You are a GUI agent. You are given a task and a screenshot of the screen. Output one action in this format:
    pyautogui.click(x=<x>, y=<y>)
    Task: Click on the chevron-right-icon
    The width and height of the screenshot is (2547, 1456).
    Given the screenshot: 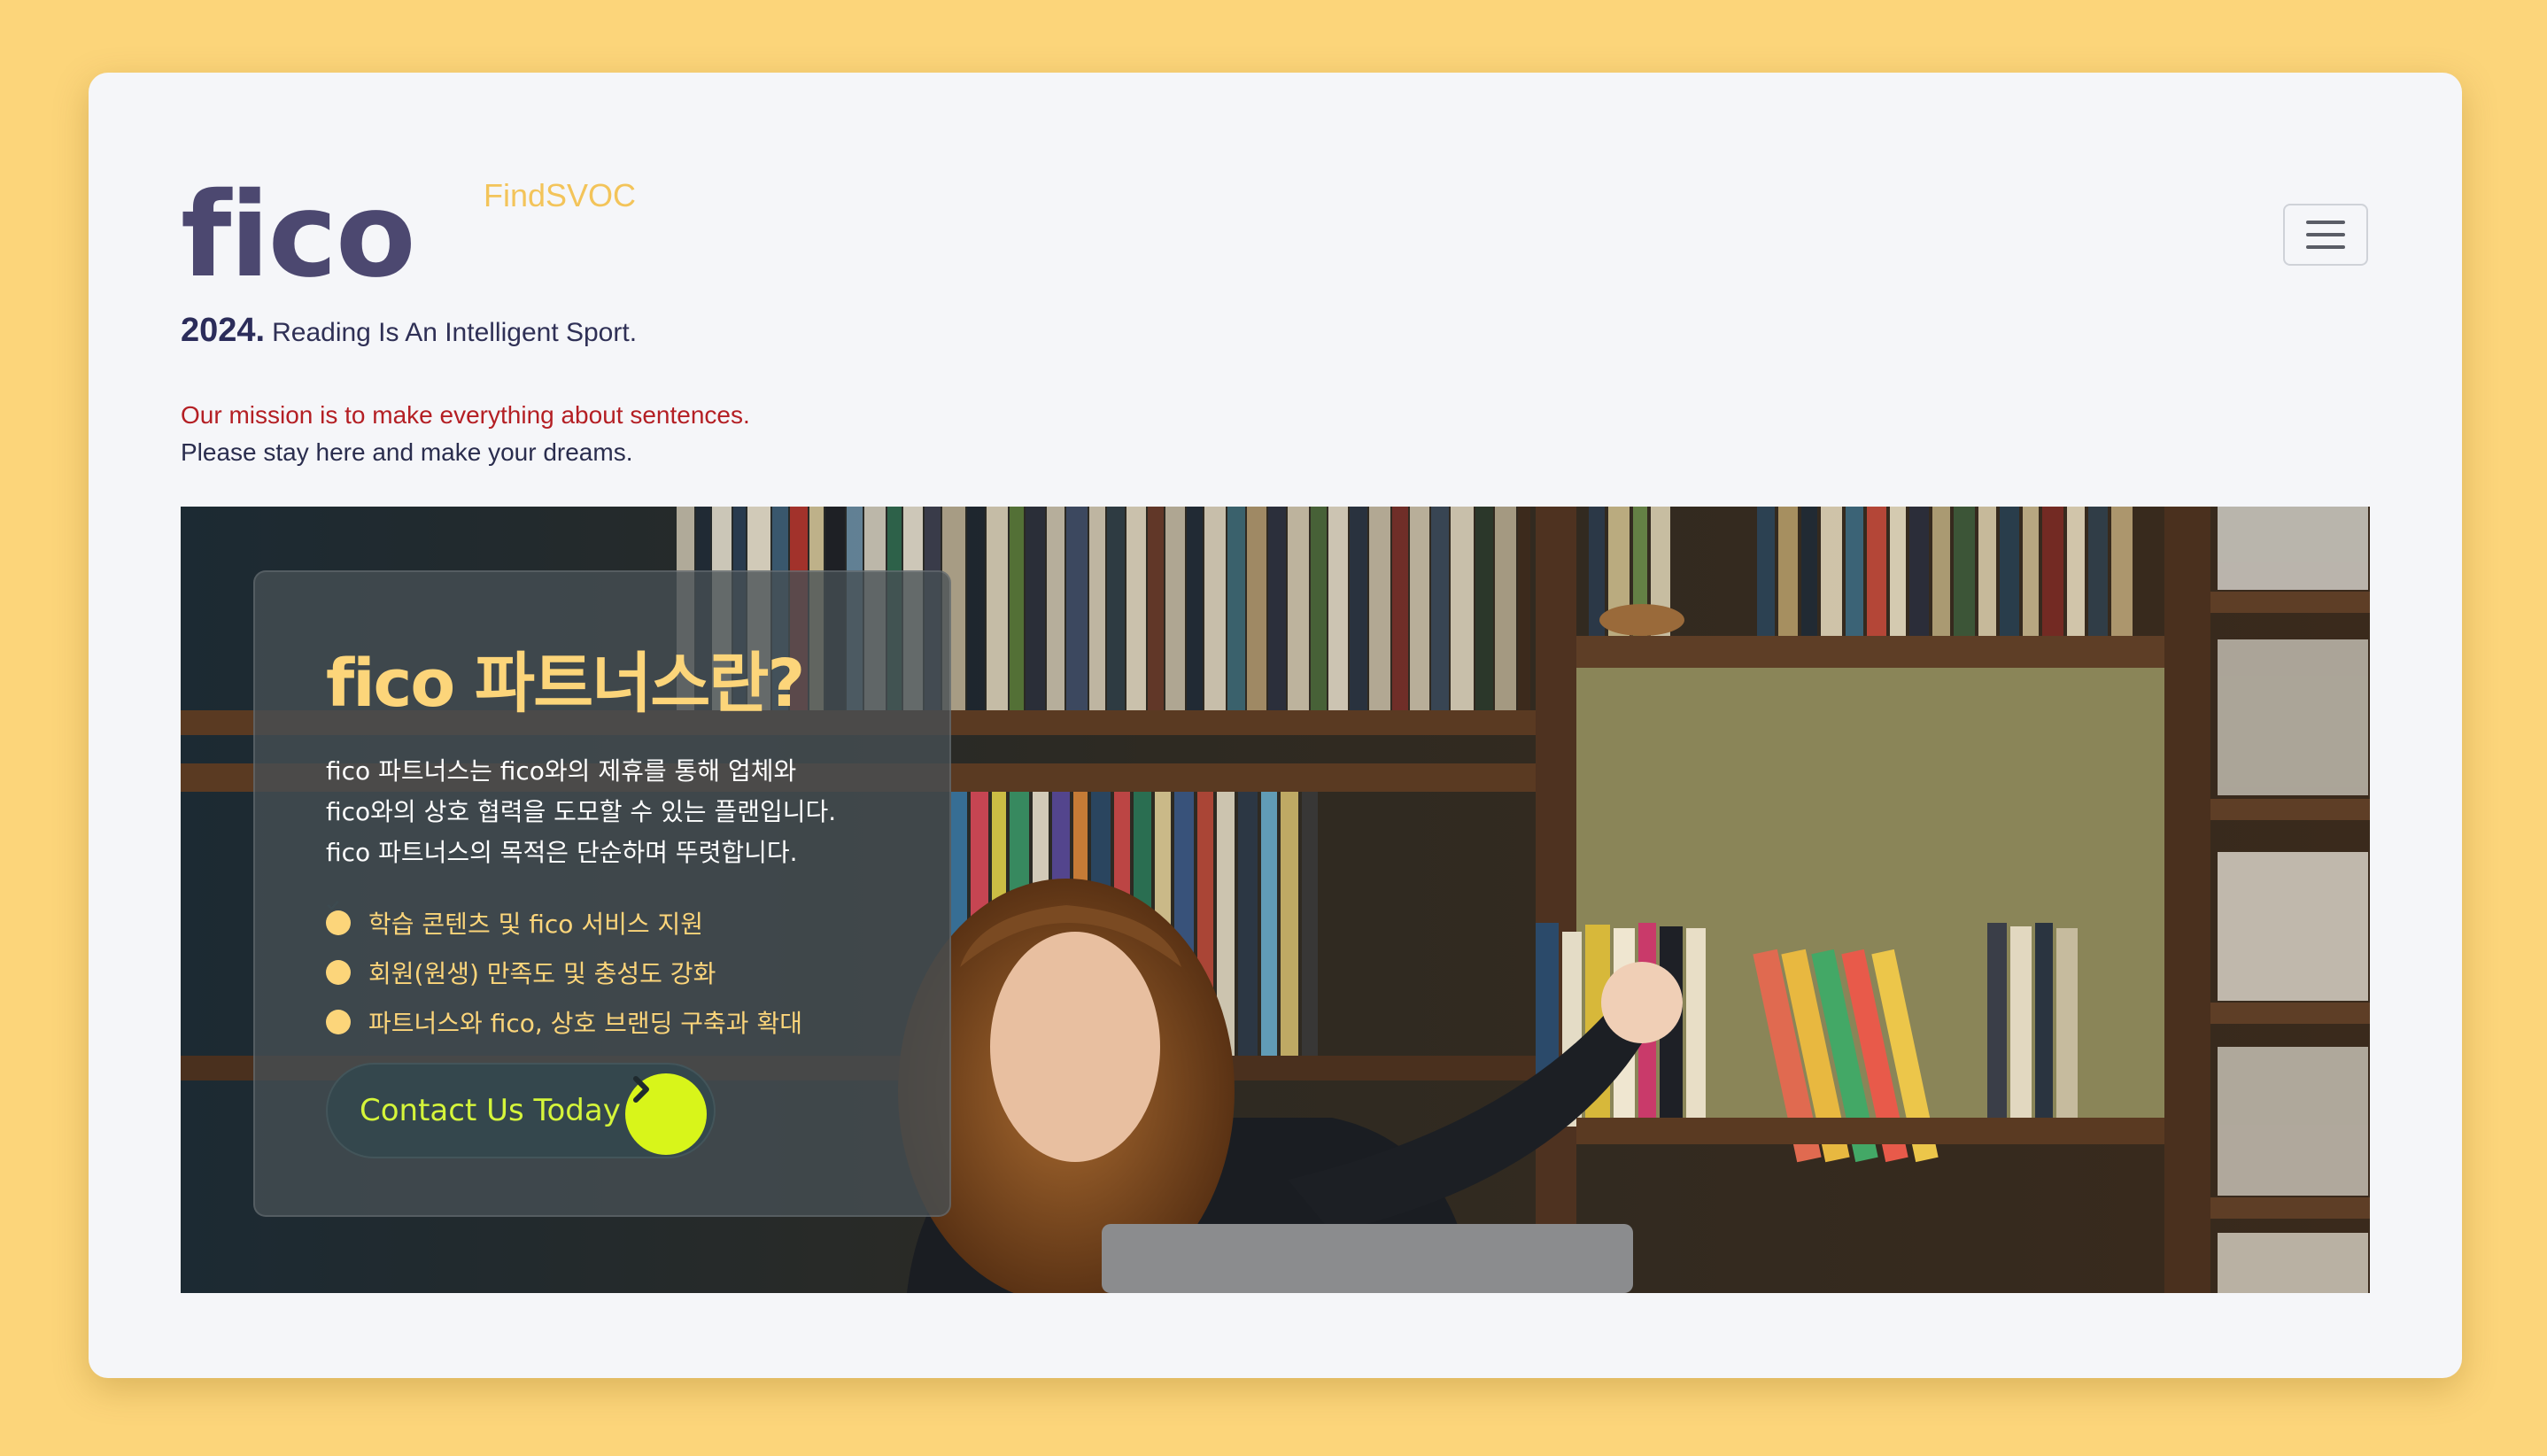 What is the action you would take?
    pyautogui.click(x=666, y=1114)
    